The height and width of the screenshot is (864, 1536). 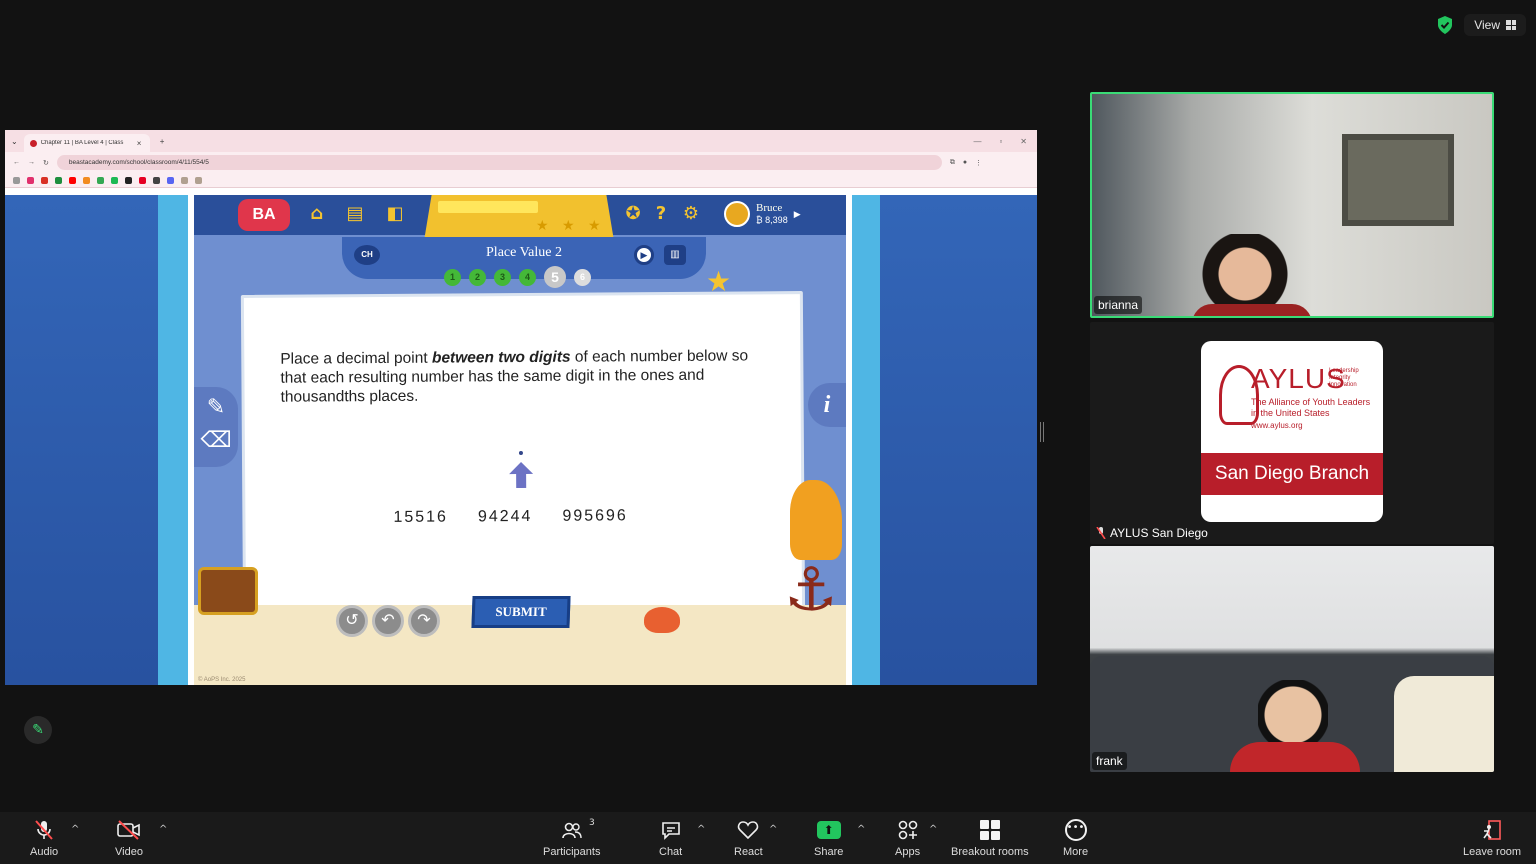 What do you see at coordinates (737, 214) in the screenshot?
I see `avatar-icon` at bounding box center [737, 214].